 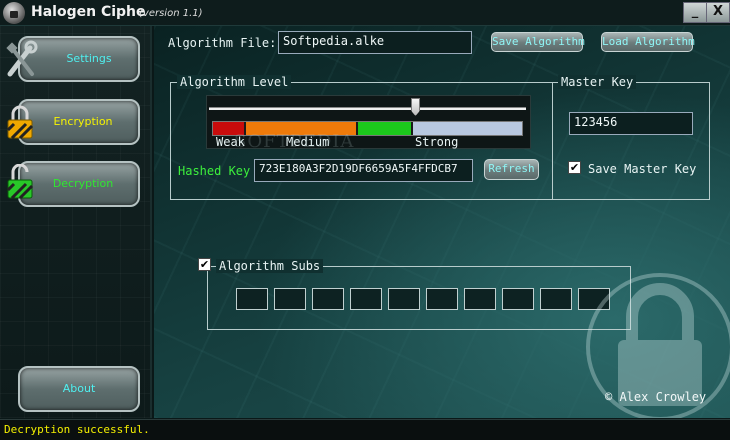 I want to click on sidebar-item-label: Encryption, so click(x=83, y=121).